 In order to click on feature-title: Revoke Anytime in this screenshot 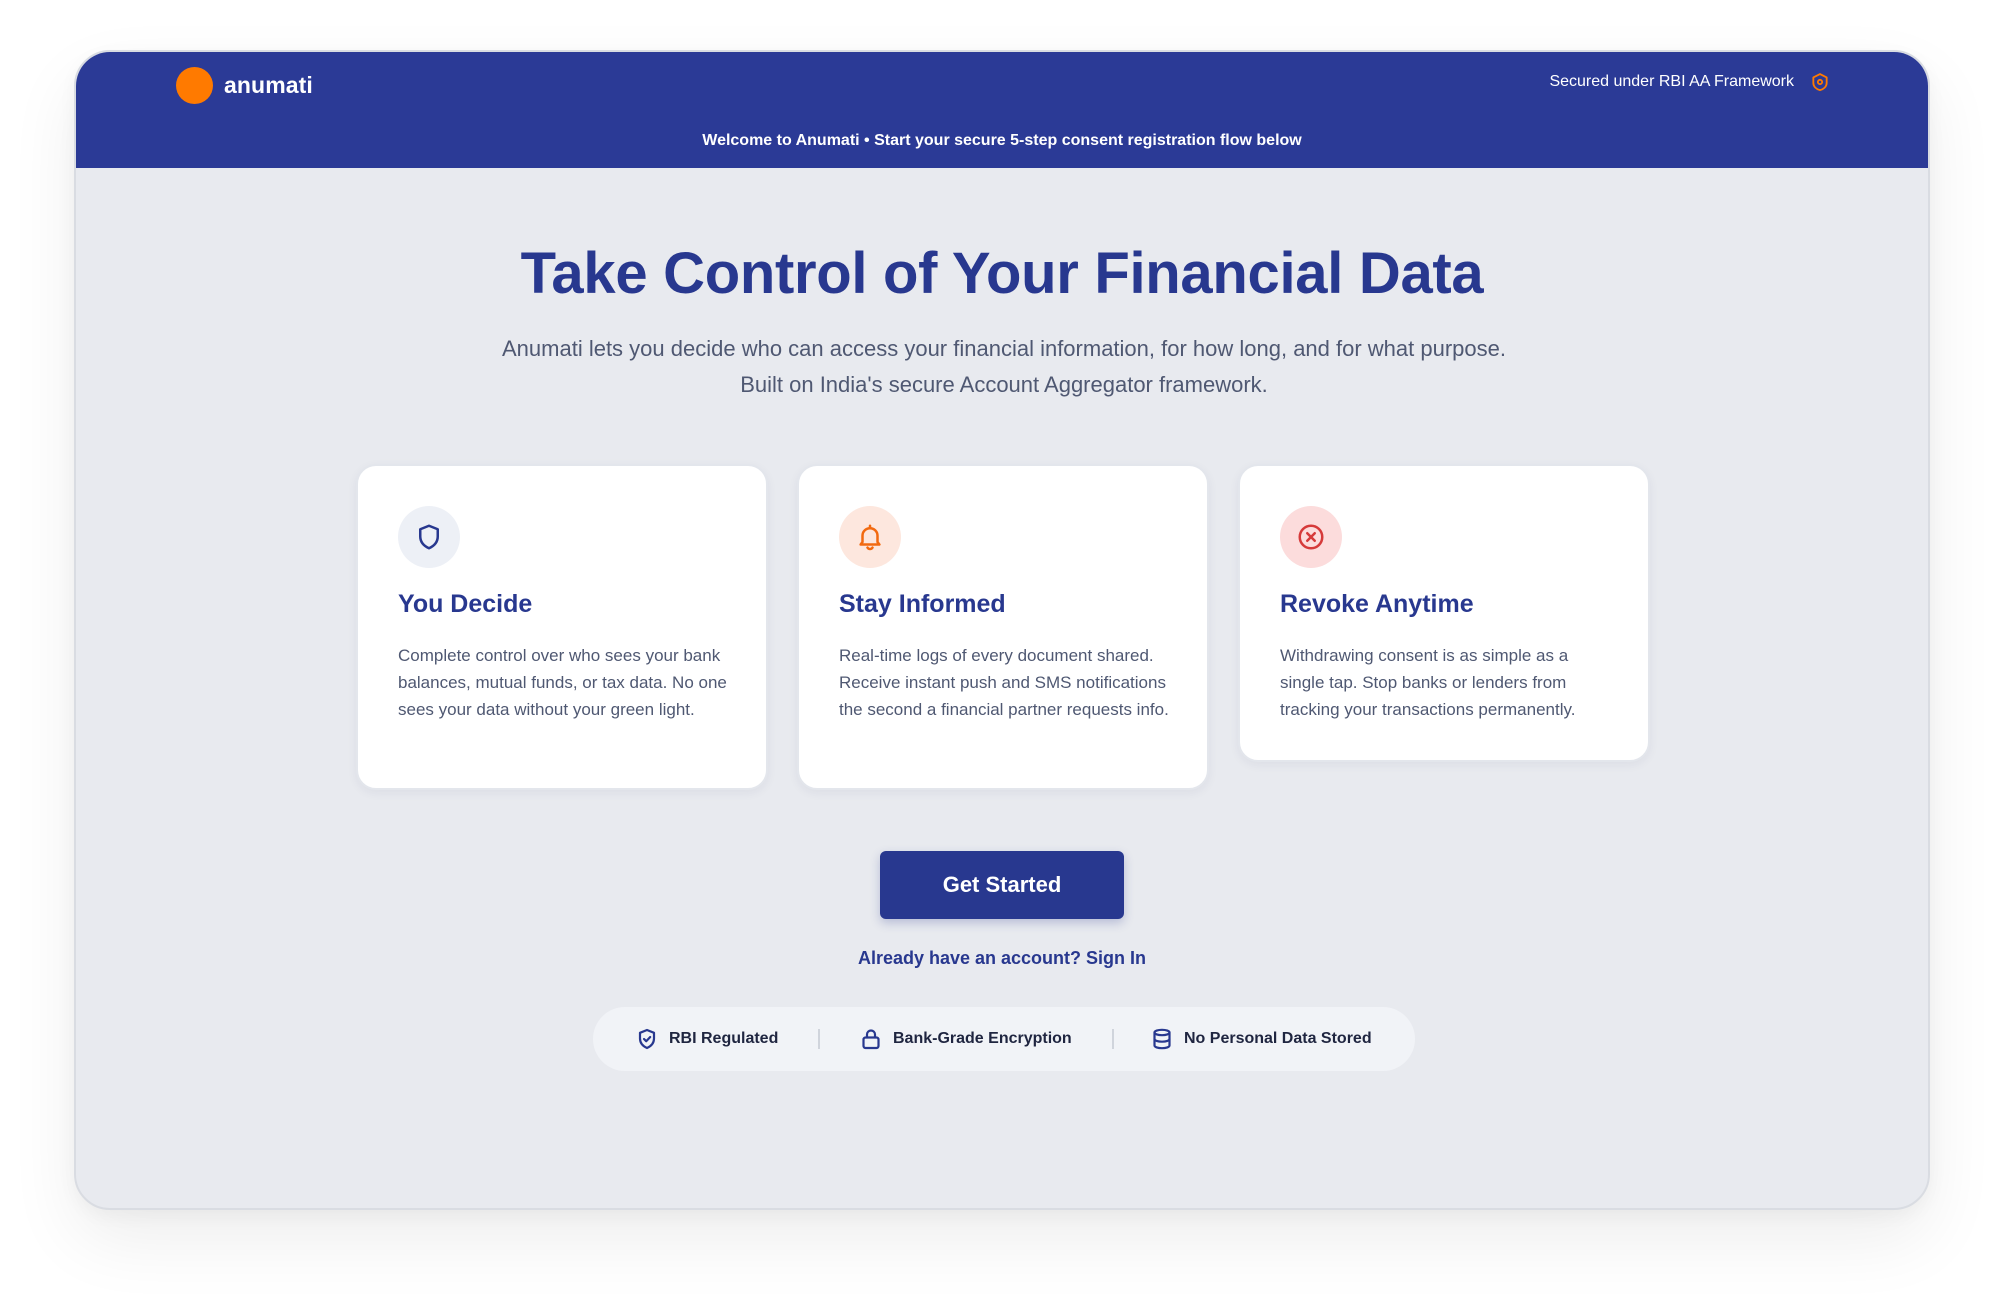, I will do `click(1377, 604)`.